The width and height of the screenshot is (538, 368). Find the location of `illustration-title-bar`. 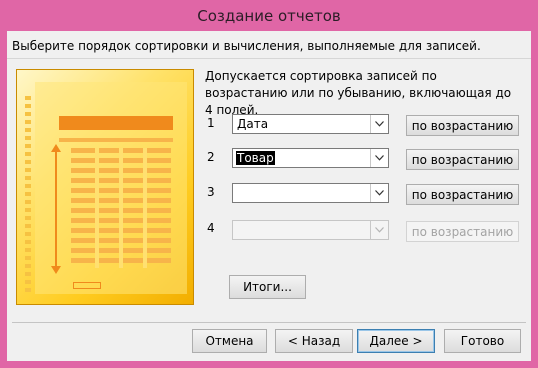

illustration-title-bar is located at coordinates (116, 123).